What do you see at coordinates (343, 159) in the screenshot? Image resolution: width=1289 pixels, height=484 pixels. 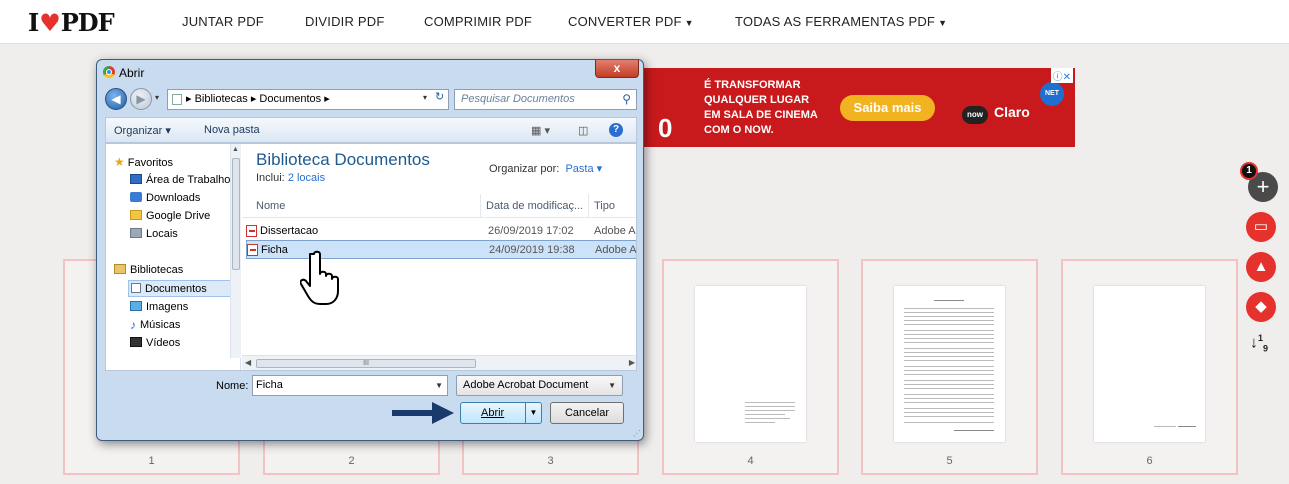 I see `library-title: Biblioteca Documentos` at bounding box center [343, 159].